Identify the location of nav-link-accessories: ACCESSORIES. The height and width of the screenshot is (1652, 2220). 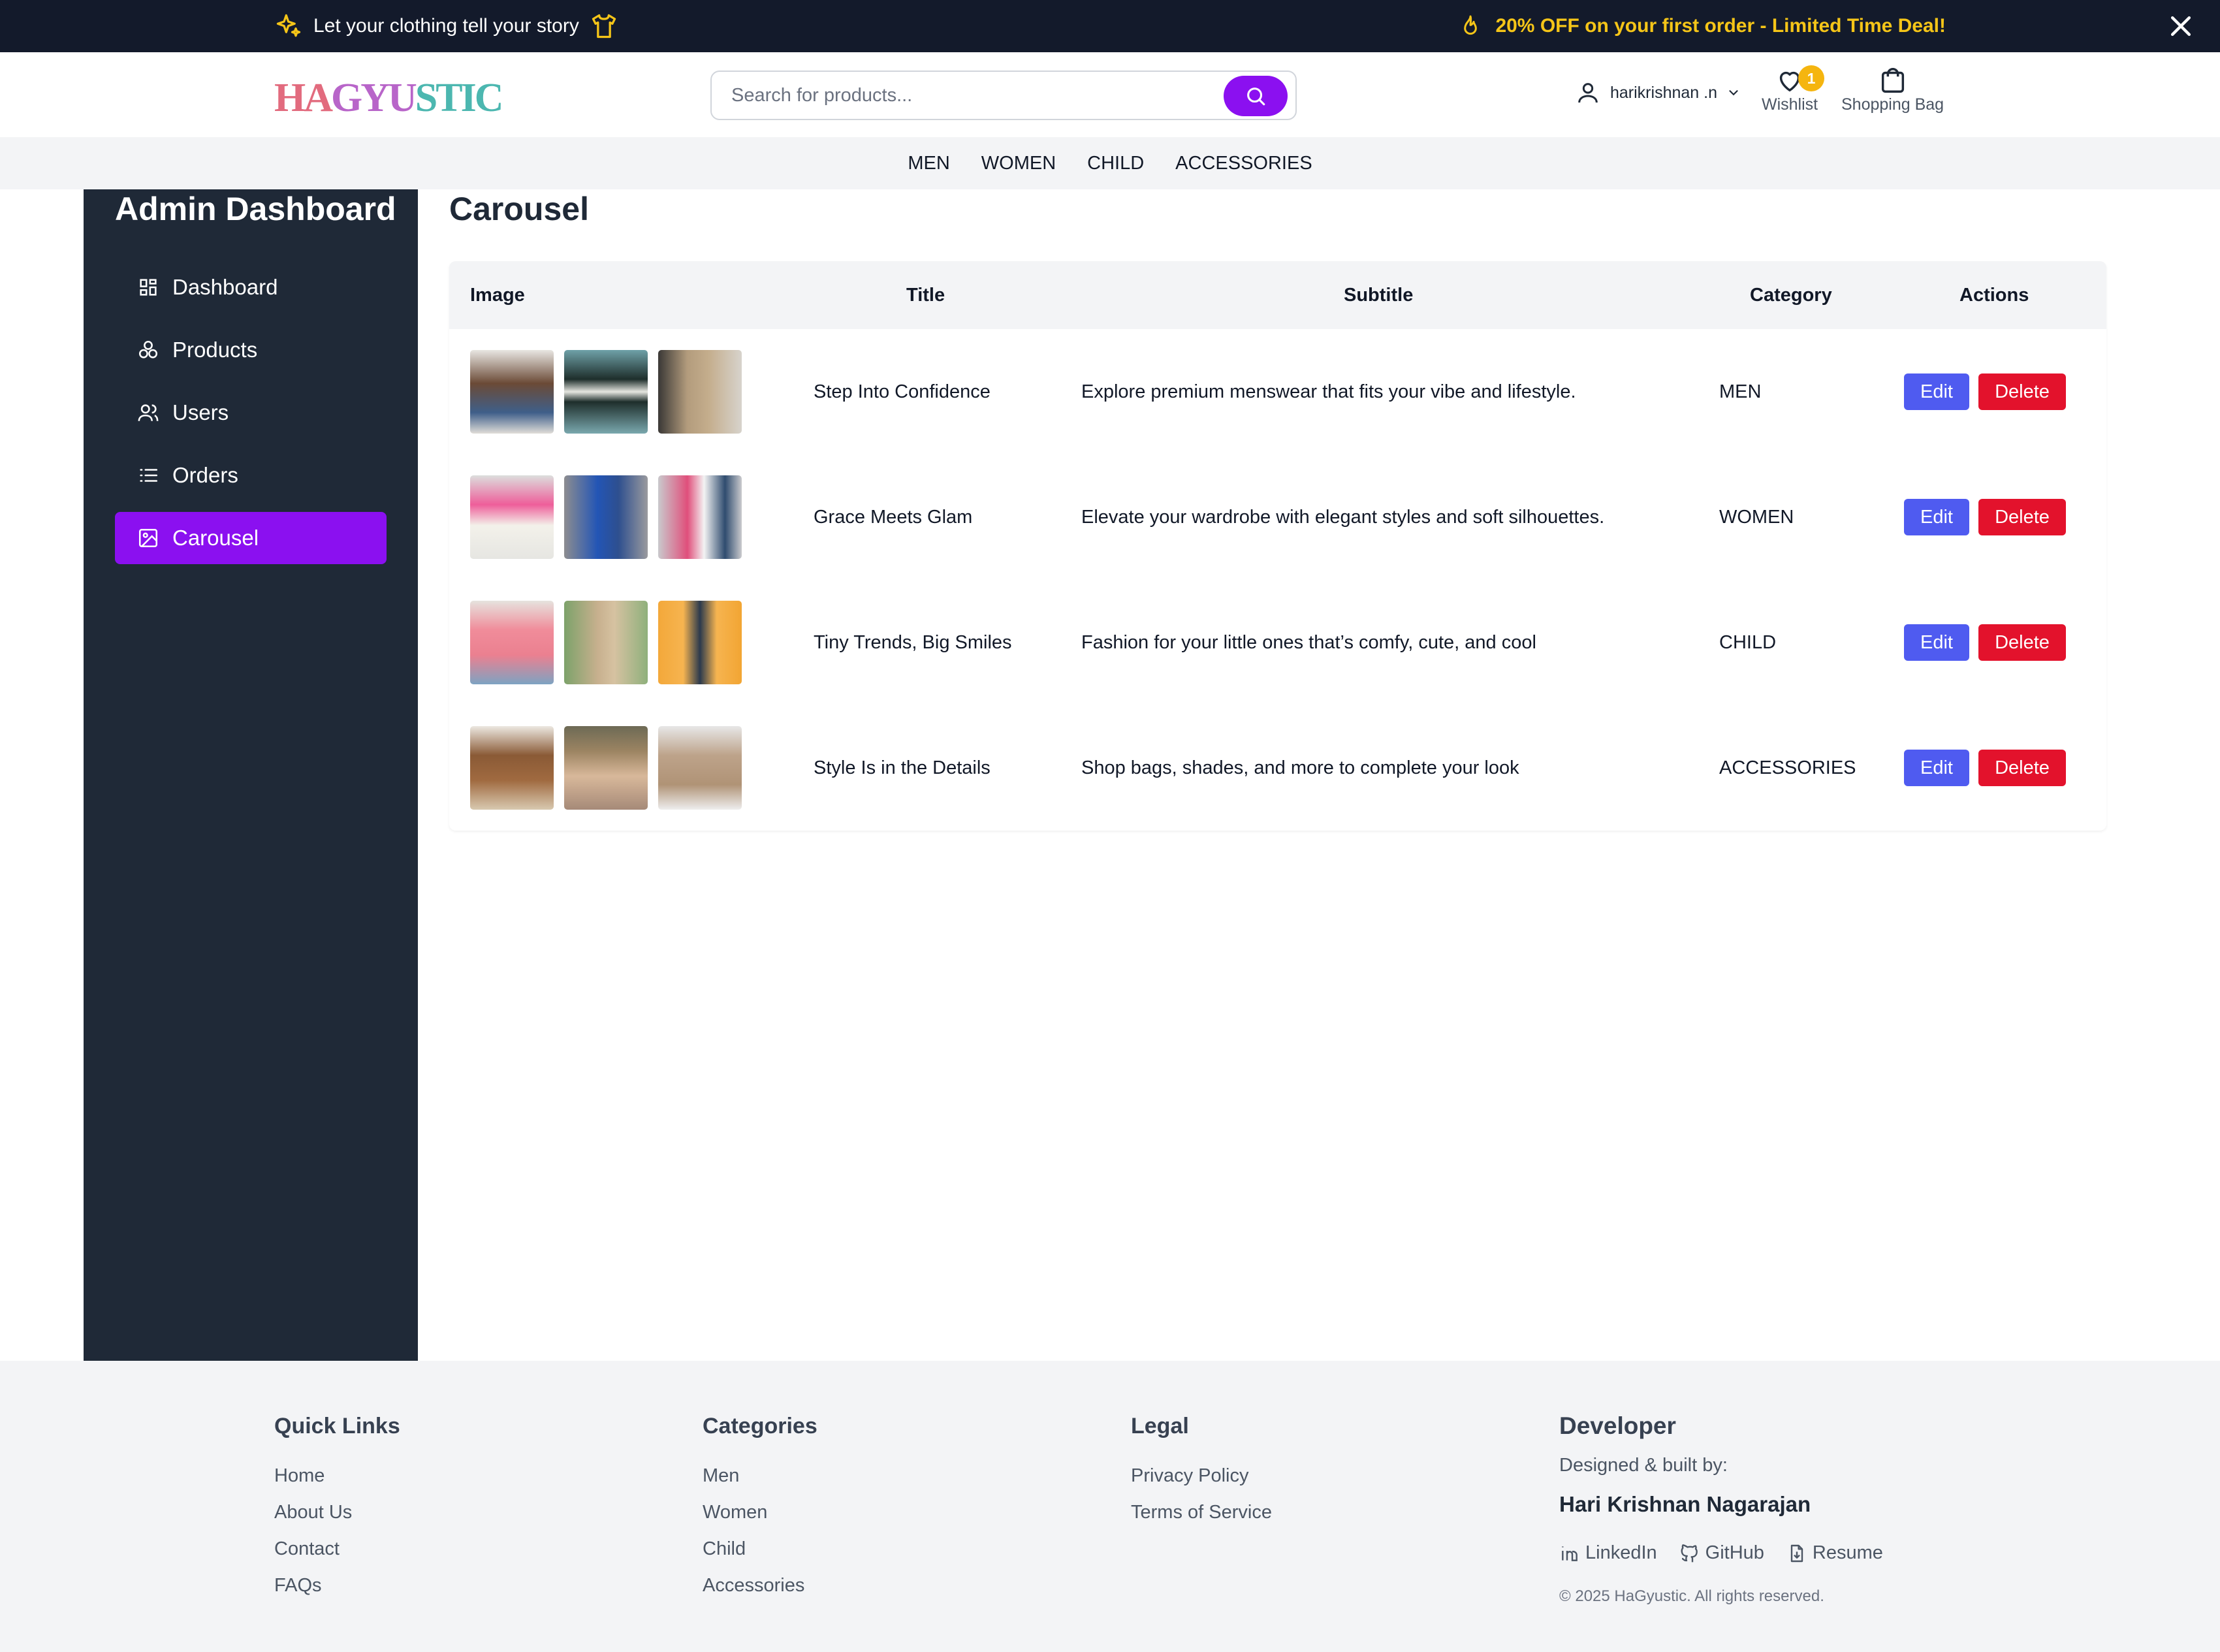
(1243, 163).